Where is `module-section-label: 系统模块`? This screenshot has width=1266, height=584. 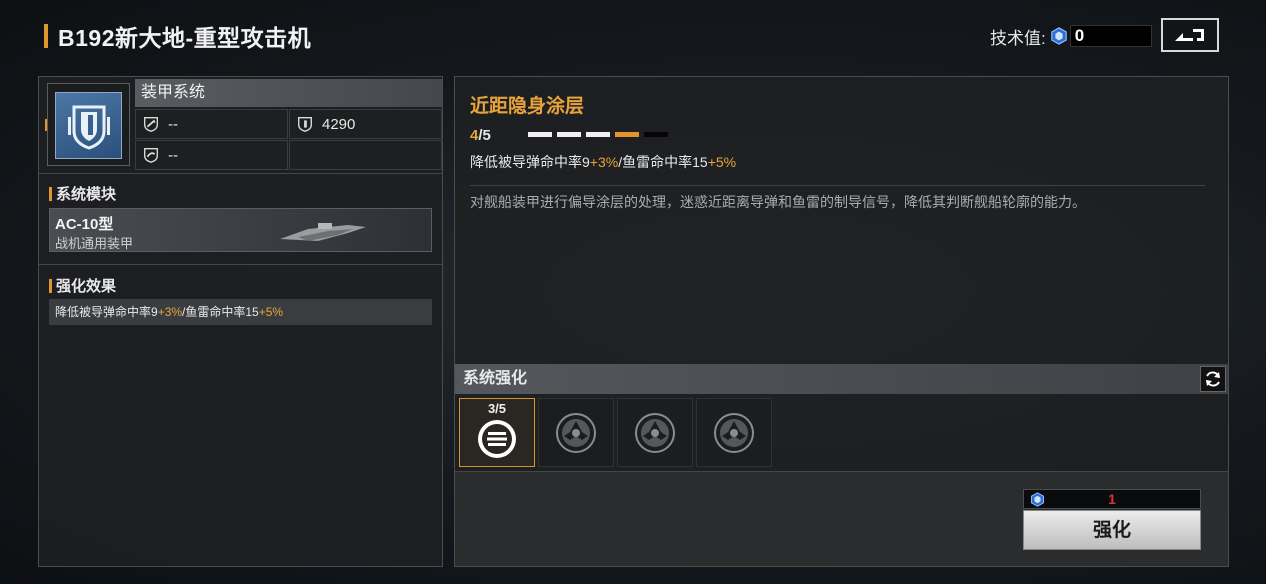
module-section-label: 系统模块 is located at coordinates (82, 193).